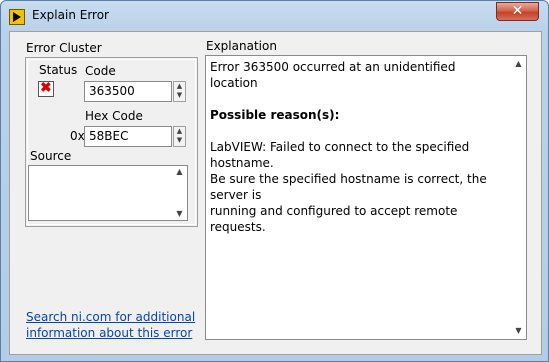 The image size is (549, 362). I want to click on hex-code-field: 58BEC, so click(128, 136).